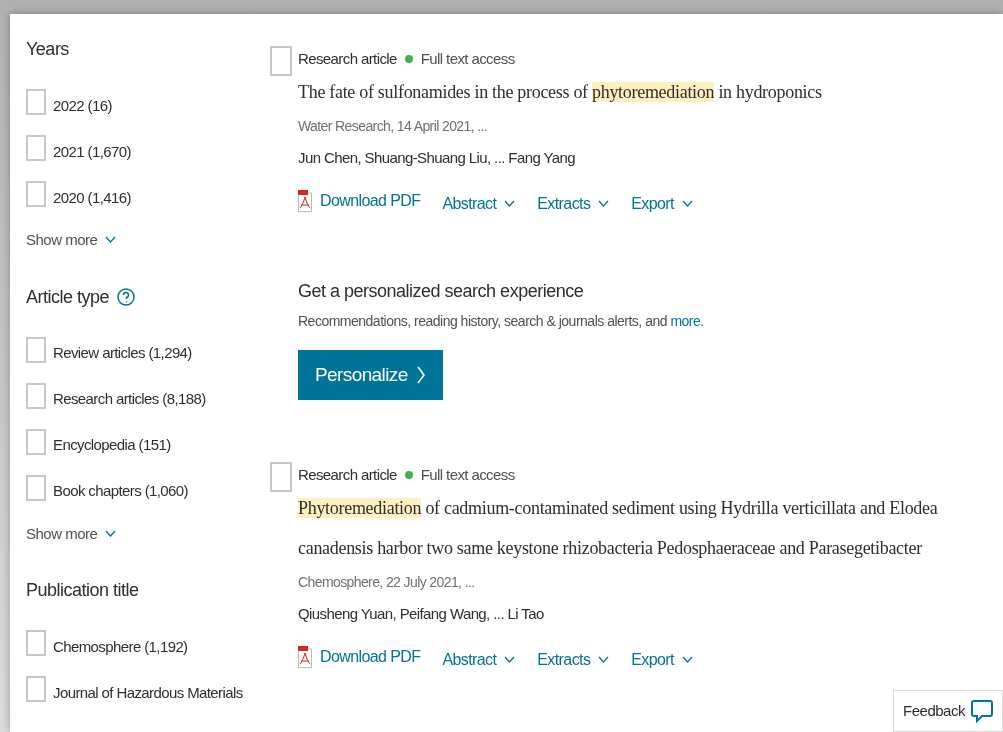 Image resolution: width=1003 pixels, height=732 pixels. What do you see at coordinates (122, 353) in the screenshot?
I see `filter-option: Review articles (1,294)` at bounding box center [122, 353].